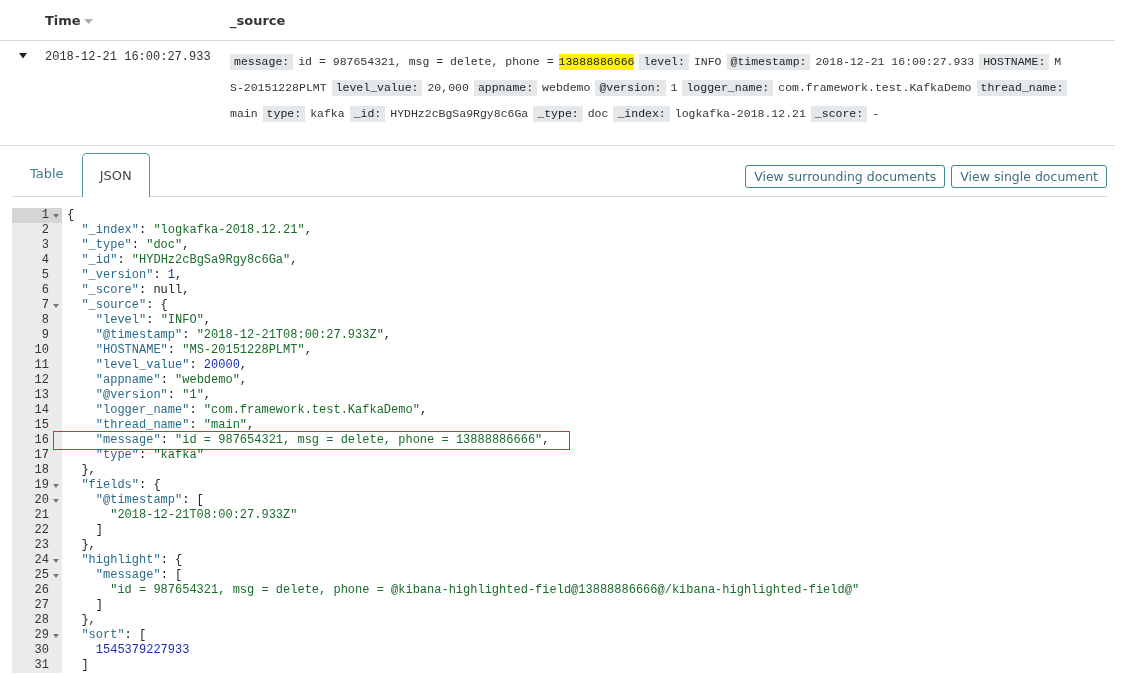 The image size is (1121, 675). I want to click on json-number: 1545379227933, so click(142, 650).